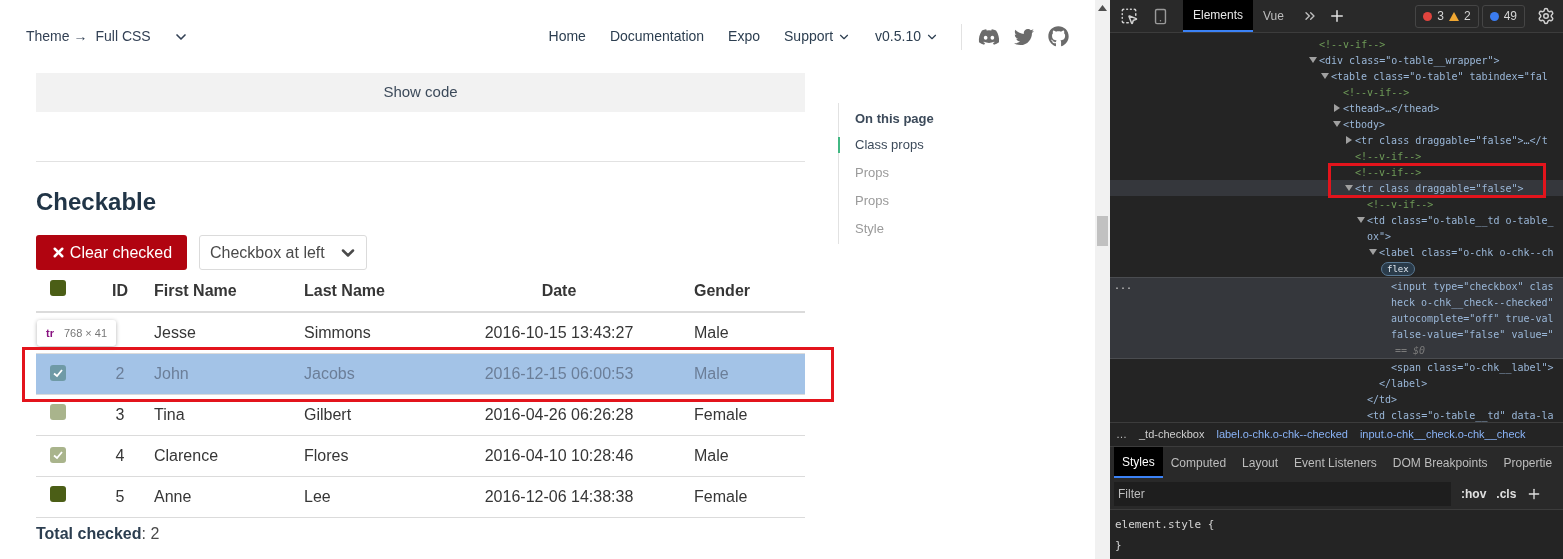 The width and height of the screenshot is (1563, 559). Describe the element at coordinates (559, 455) in the screenshot. I see `table-cell: 2016-04-10 10:28:46` at that location.